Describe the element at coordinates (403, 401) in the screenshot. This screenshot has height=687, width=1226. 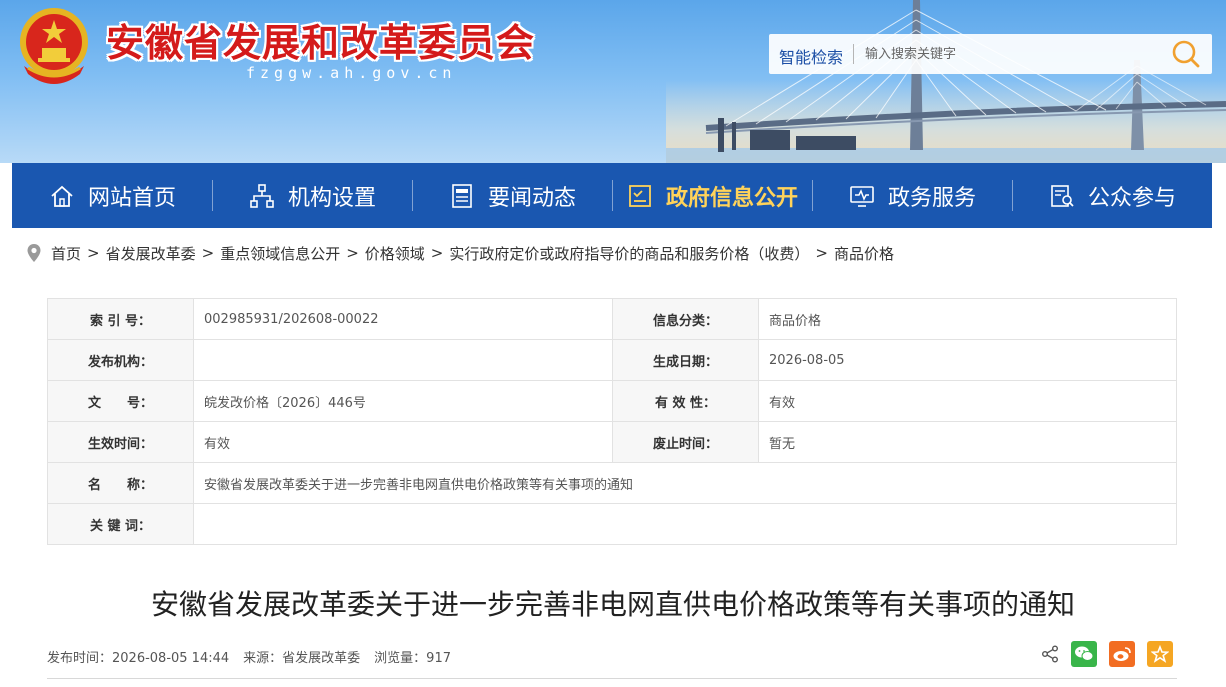
I see `docno-value: 皖发改价格〔2026〕446号` at that location.